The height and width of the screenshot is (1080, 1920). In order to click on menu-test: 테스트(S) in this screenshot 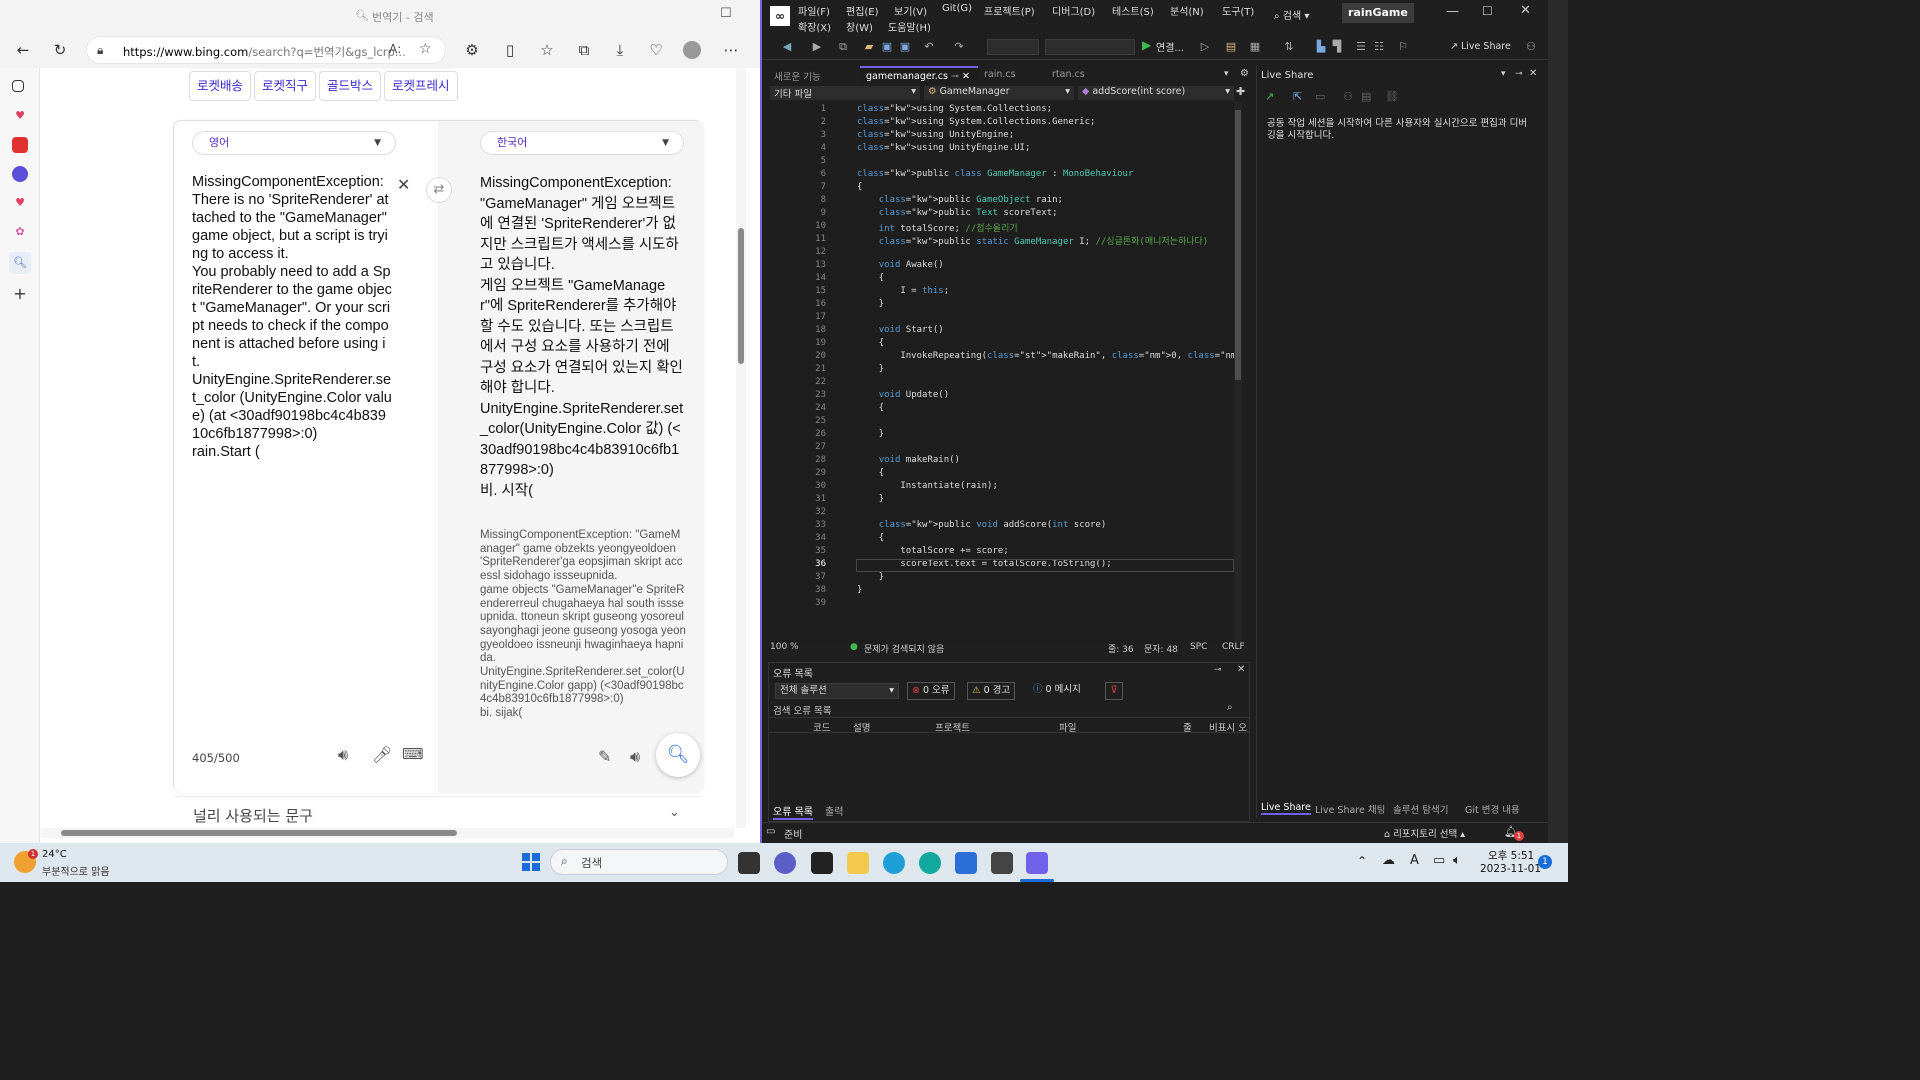, I will do `click(1133, 10)`.